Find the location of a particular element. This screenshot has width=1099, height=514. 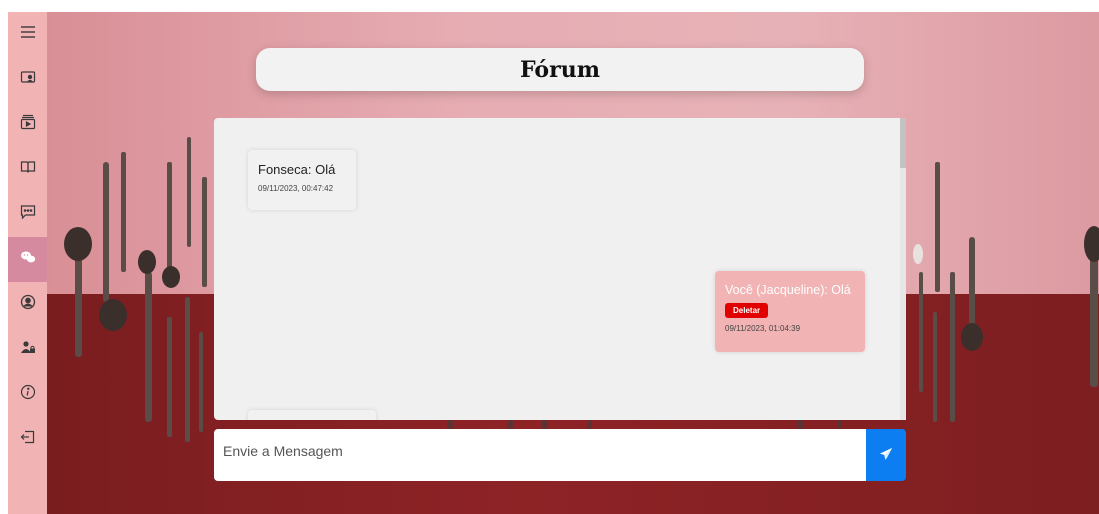

sidebar-item-chat is located at coordinates (27, 214).